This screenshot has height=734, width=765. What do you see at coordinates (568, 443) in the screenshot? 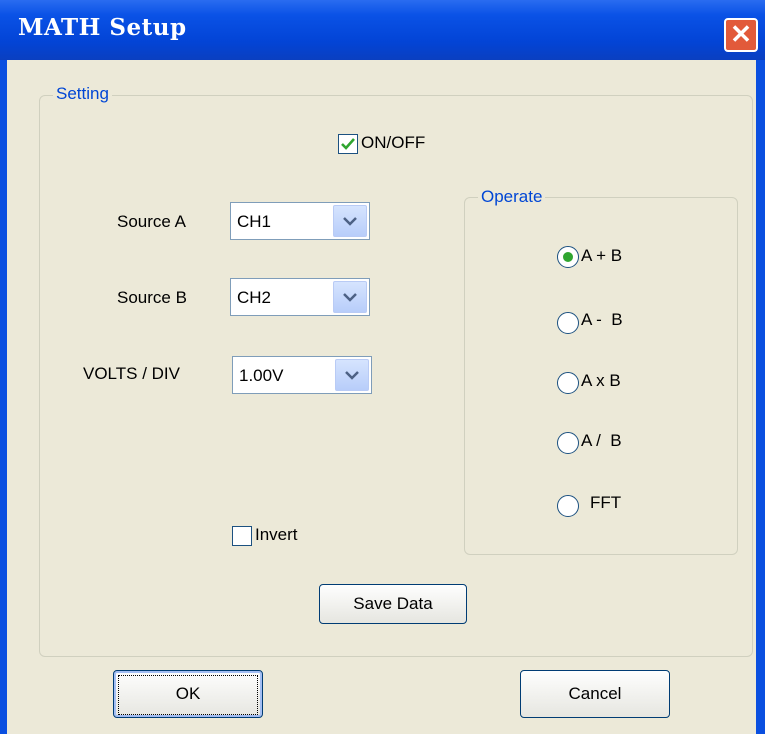
I see `radio-a-div-b` at bounding box center [568, 443].